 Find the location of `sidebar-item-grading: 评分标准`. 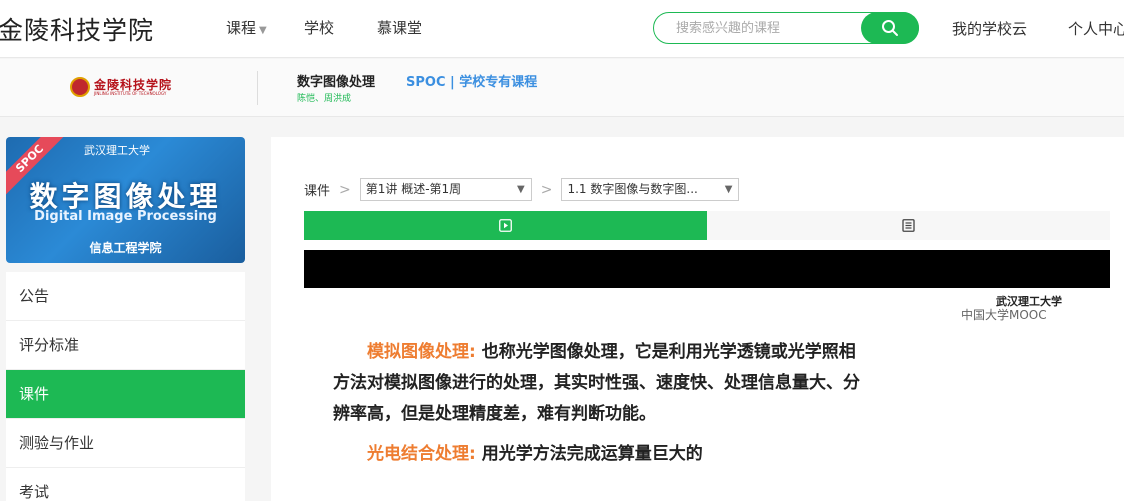

sidebar-item-grading: 评分标准 is located at coordinates (125, 345).